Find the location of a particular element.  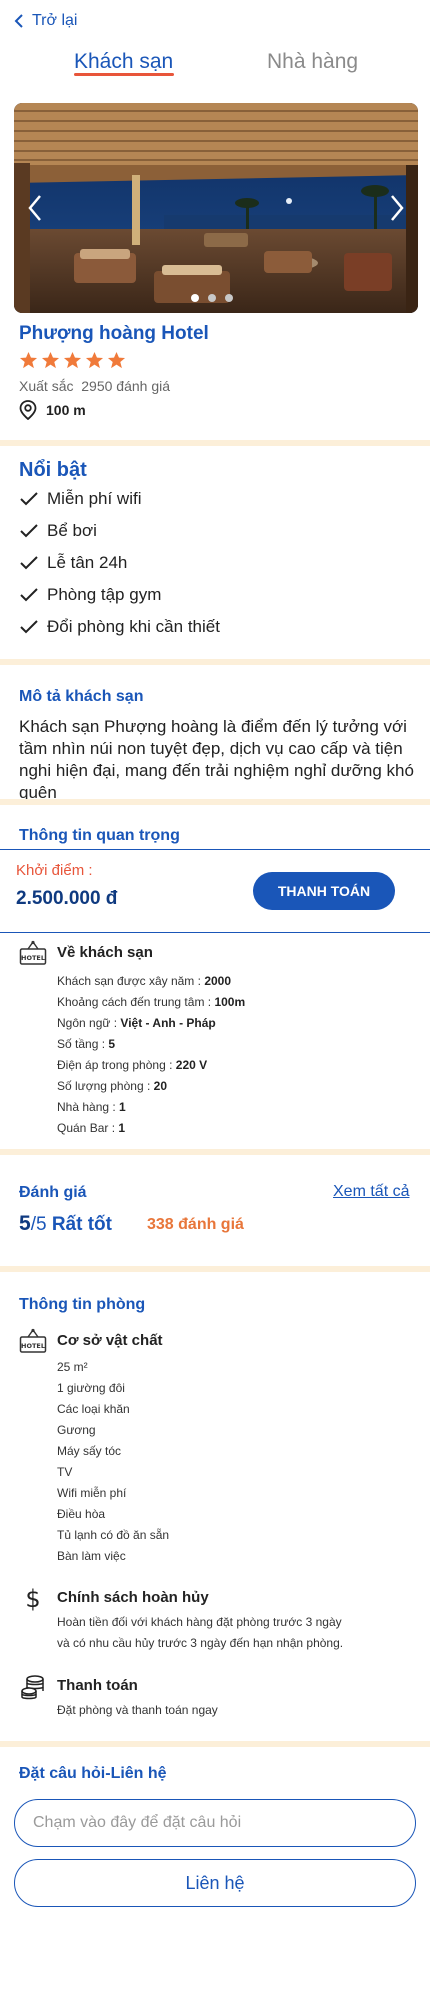

carousel-next-button is located at coordinates (397, 208).